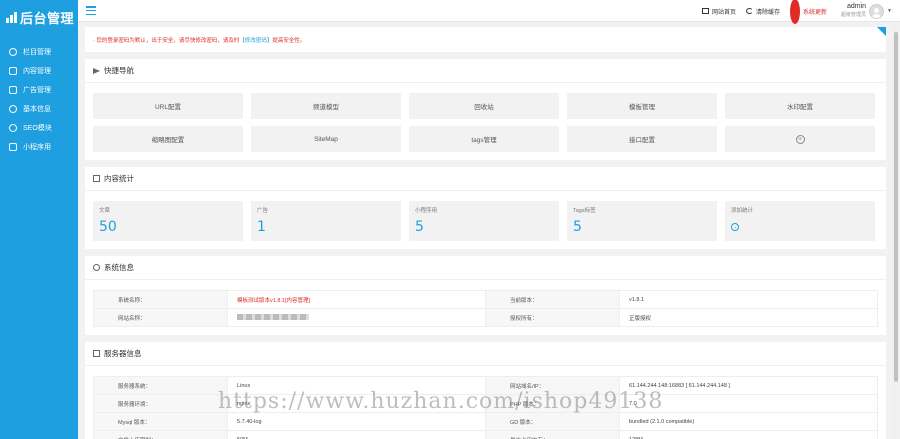 Image resolution: width=900 pixels, height=439 pixels. I want to click on send-icon, so click(96, 70).